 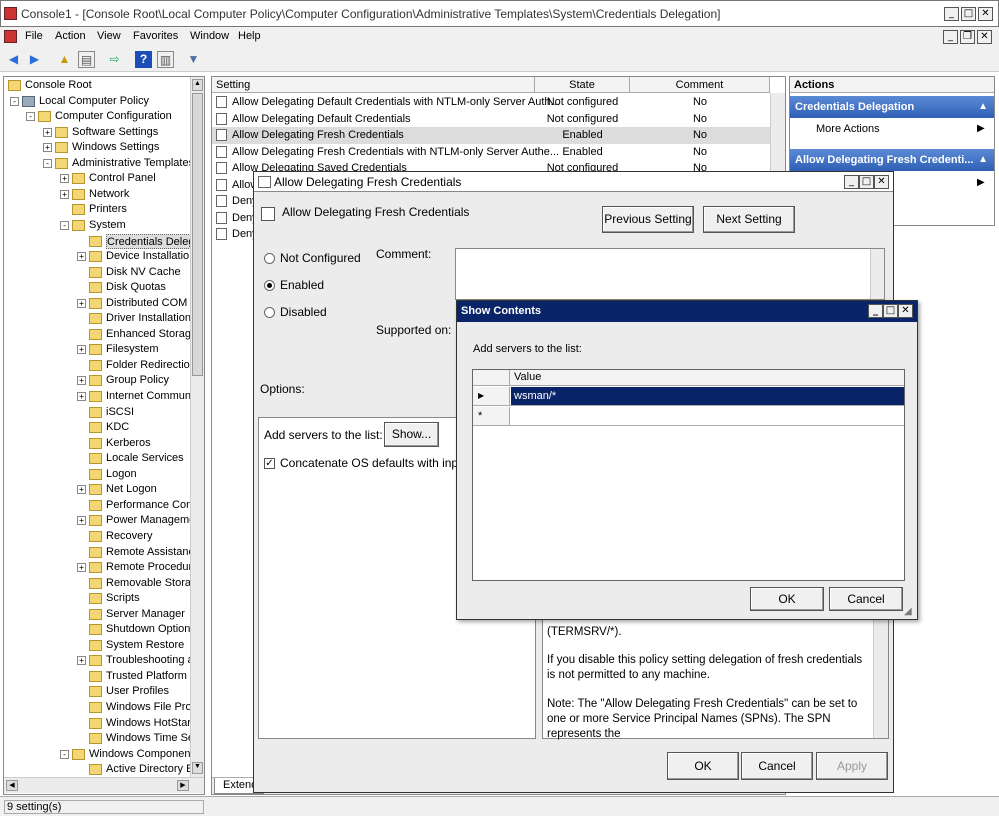 I want to click on maximize-button: □, so click(x=968, y=14).